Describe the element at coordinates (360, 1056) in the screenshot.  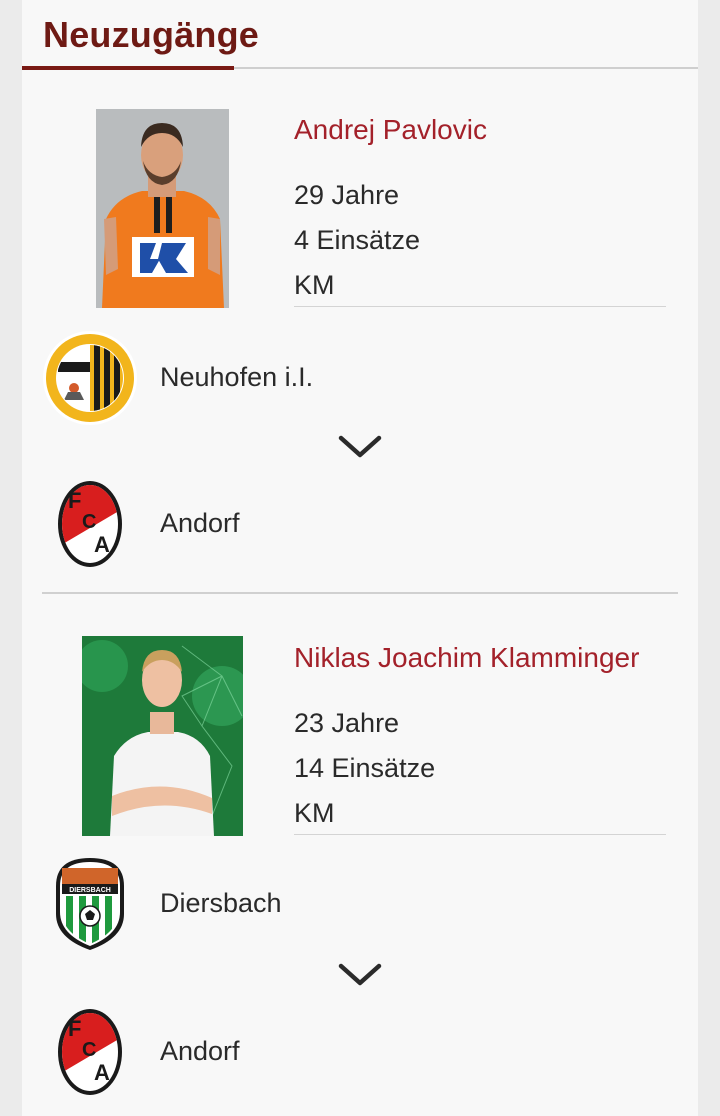
I see `to-club: F C A Andorf` at that location.